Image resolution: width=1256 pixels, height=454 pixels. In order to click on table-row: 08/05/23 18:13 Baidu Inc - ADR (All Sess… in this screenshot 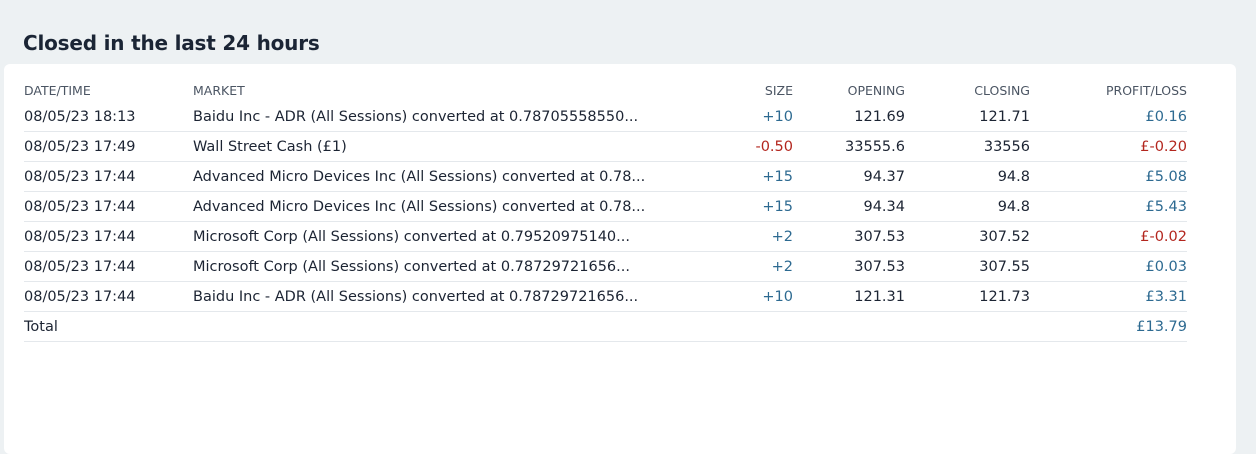, I will do `click(605, 117)`.